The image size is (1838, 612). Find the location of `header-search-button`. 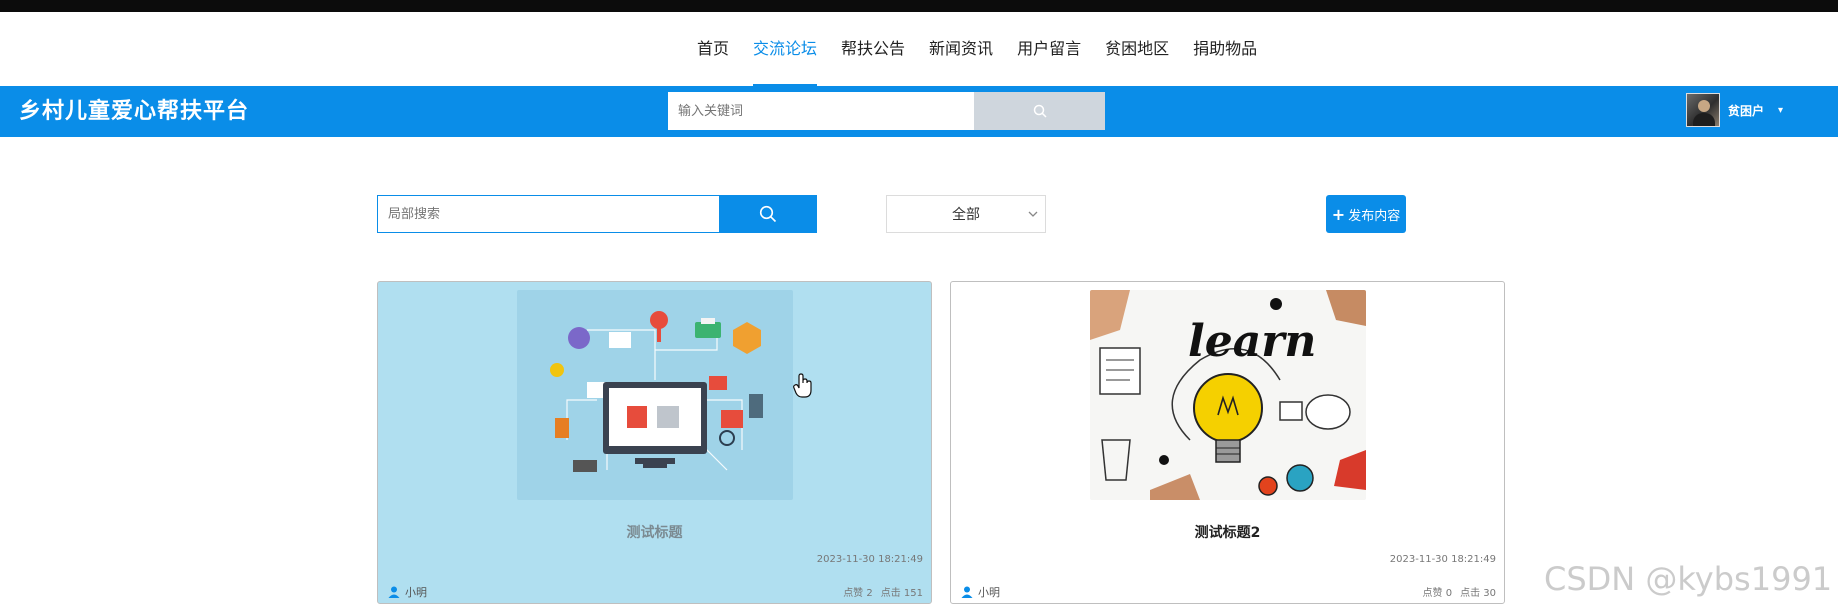

header-search-button is located at coordinates (1039, 111).